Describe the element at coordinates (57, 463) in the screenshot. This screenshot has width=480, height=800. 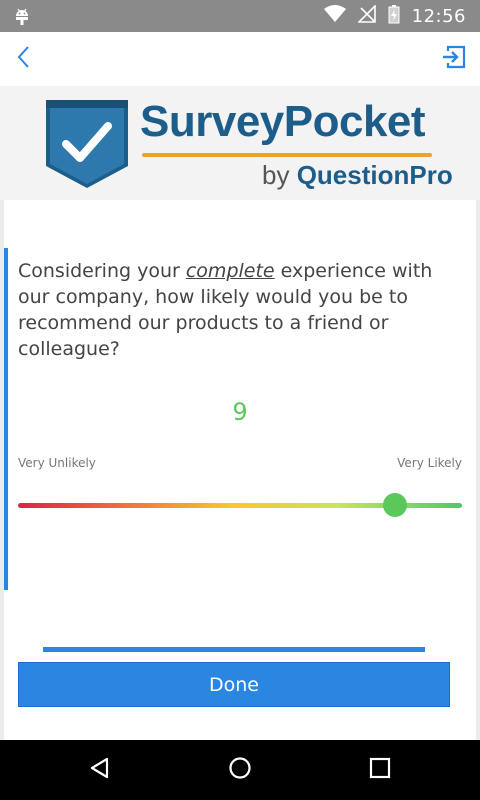
I see `slider-label-min: Very Unlikely` at that location.